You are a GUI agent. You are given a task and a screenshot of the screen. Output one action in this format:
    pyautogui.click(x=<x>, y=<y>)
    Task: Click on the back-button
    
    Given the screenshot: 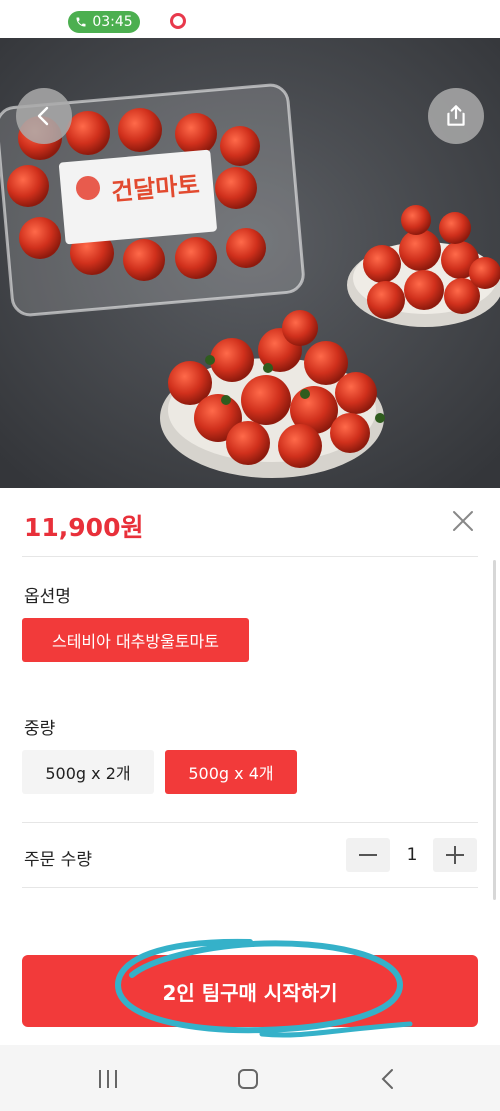 What is the action you would take?
    pyautogui.click(x=44, y=116)
    